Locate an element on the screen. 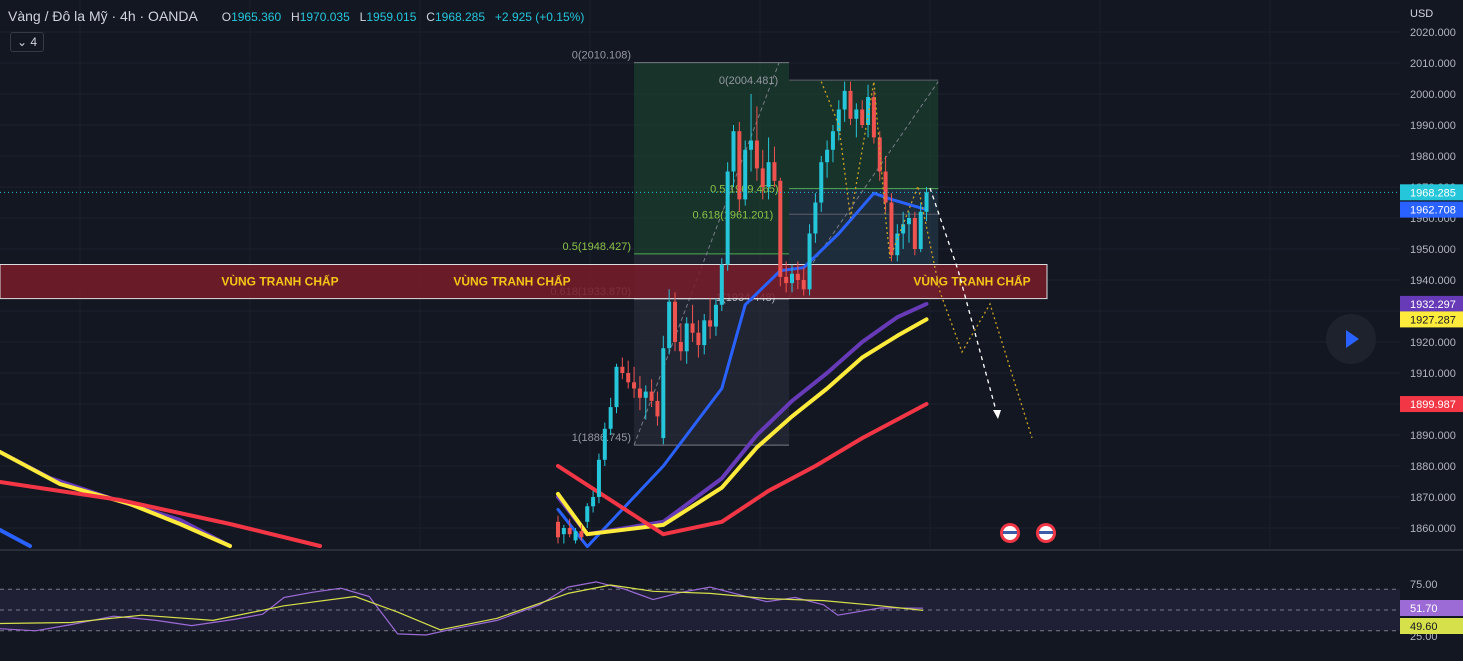 The height and width of the screenshot is (661, 1463). indicator-count: 4 is located at coordinates (34, 42).